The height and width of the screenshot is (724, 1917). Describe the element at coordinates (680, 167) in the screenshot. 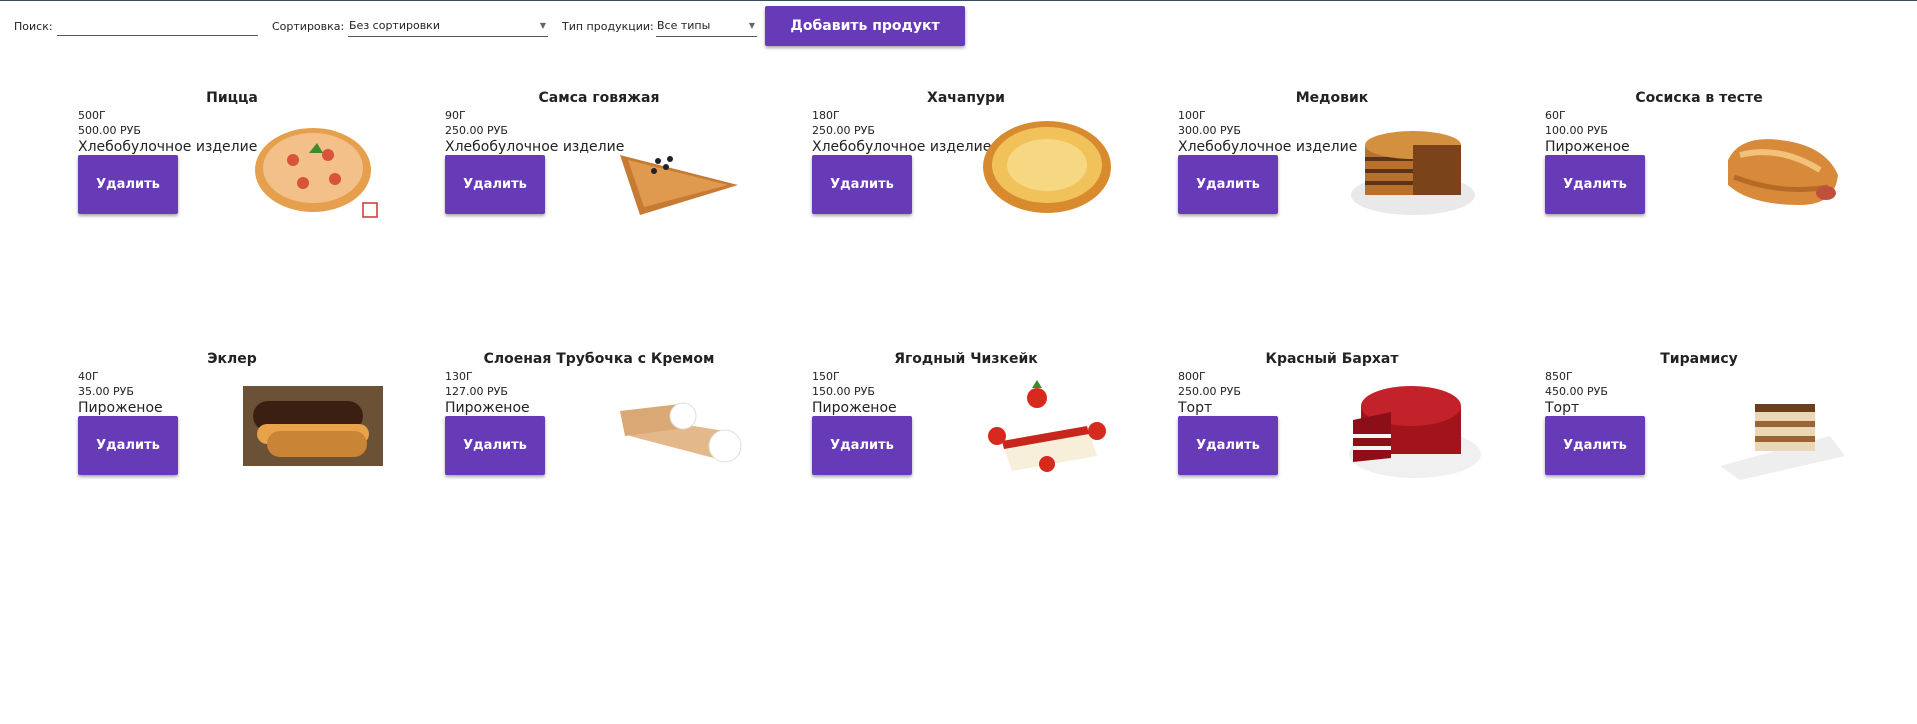

I see `samsa-image` at that location.